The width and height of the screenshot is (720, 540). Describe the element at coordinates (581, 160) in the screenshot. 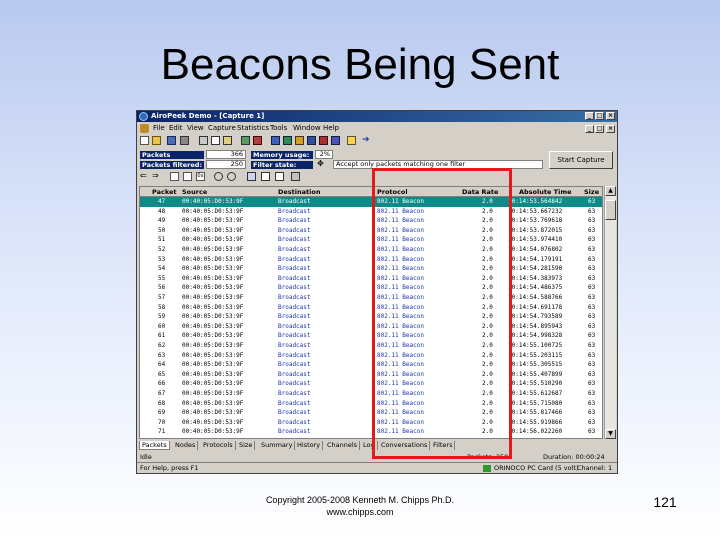

I see `start-capture-button: Start Capture` at that location.